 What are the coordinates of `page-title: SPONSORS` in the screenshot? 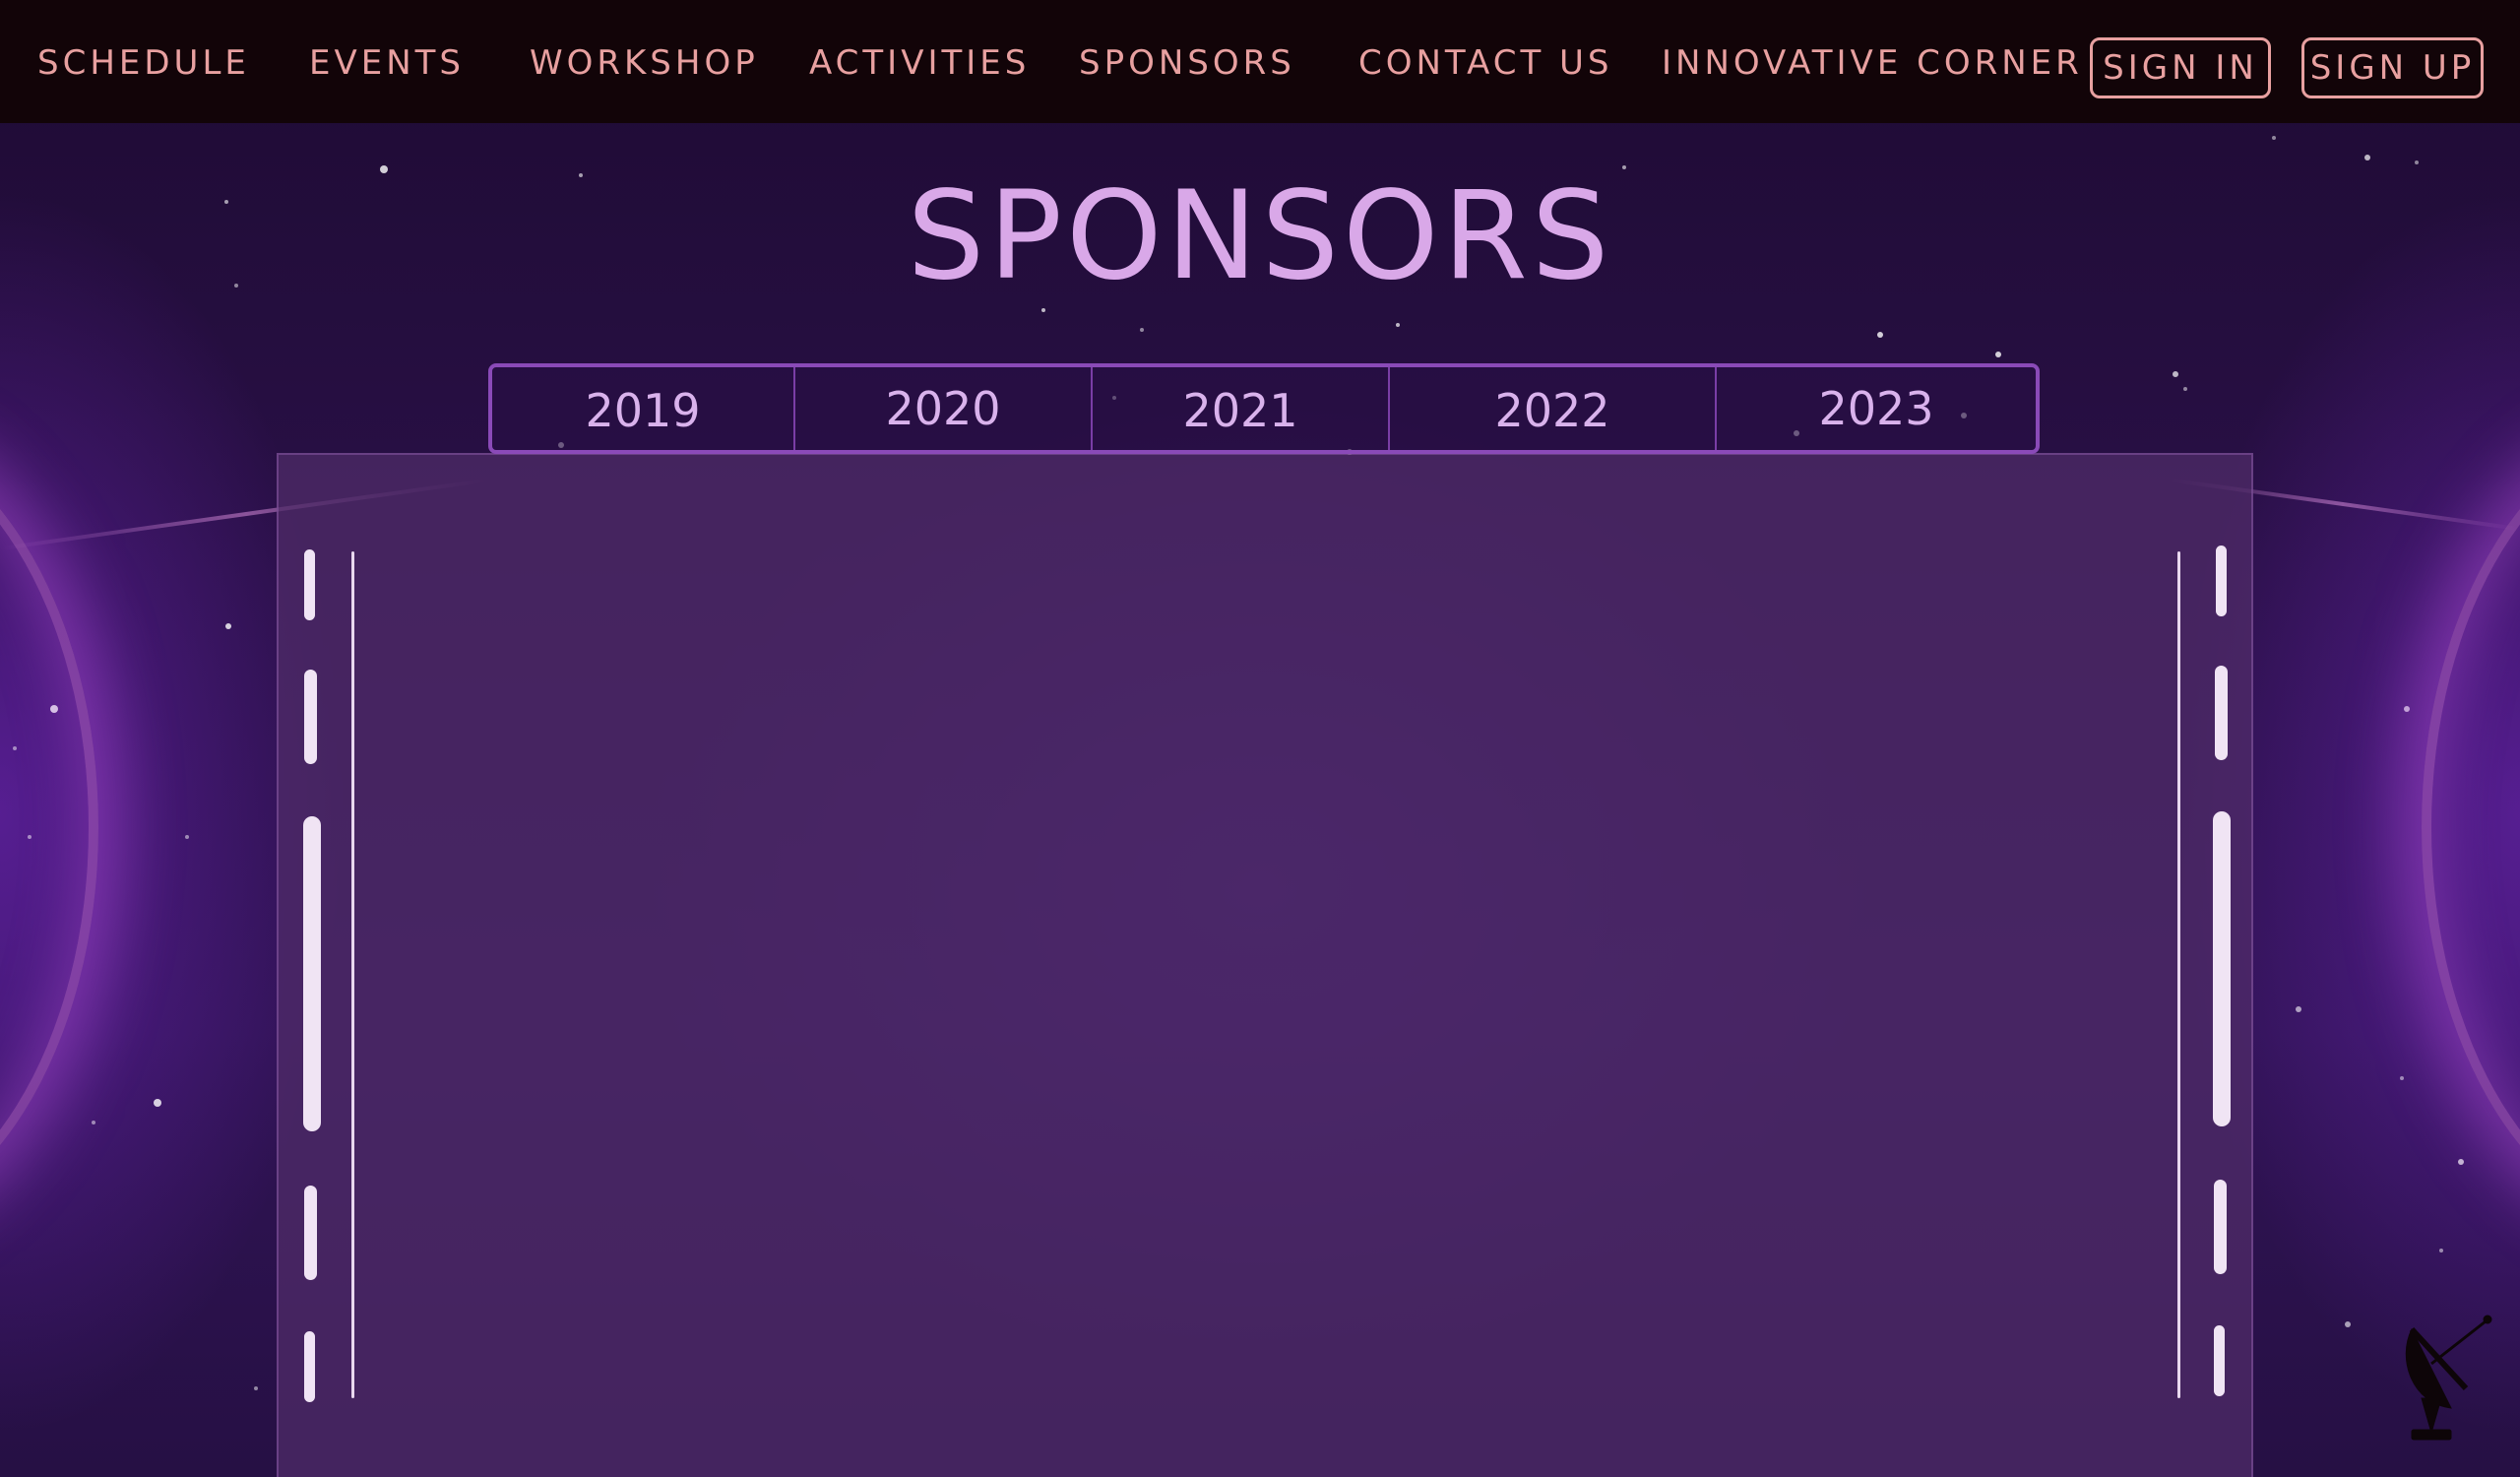 It's located at (1260, 236).